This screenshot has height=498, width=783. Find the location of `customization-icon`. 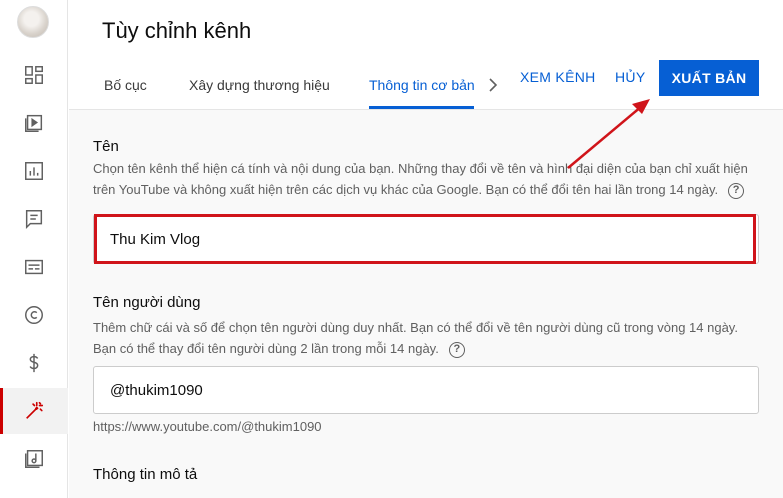

customization-icon is located at coordinates (35, 410).